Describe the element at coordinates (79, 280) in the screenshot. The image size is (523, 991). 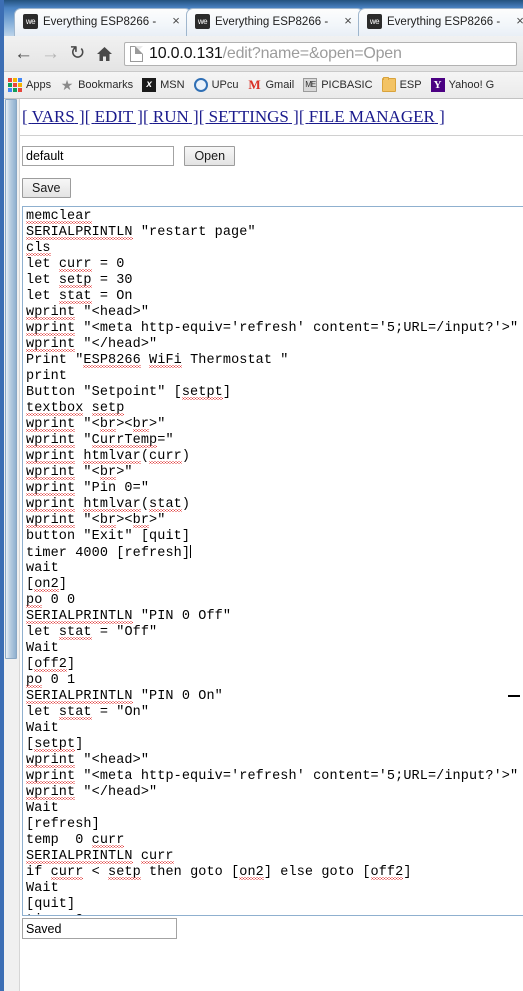
I see `code-line: let setp = 30` at that location.